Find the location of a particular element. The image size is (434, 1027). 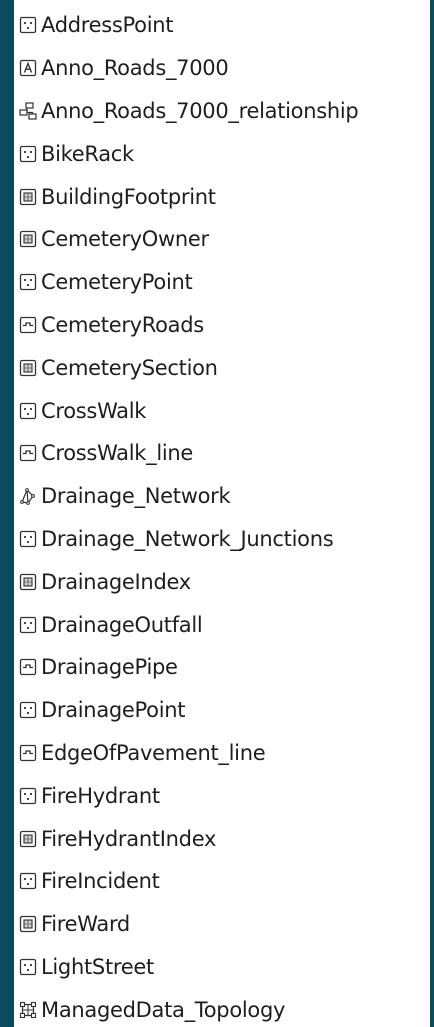

list-item-label: Anno_Roads_7000 is located at coordinates (135, 68).